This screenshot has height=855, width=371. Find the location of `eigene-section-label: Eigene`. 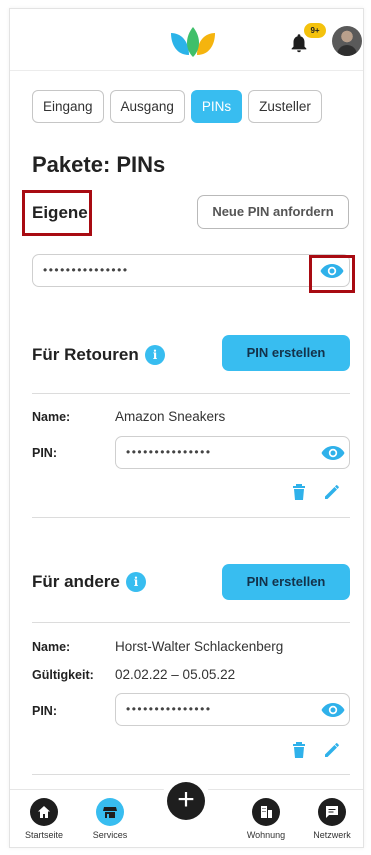

eigene-section-label: Eigene is located at coordinates (60, 212).